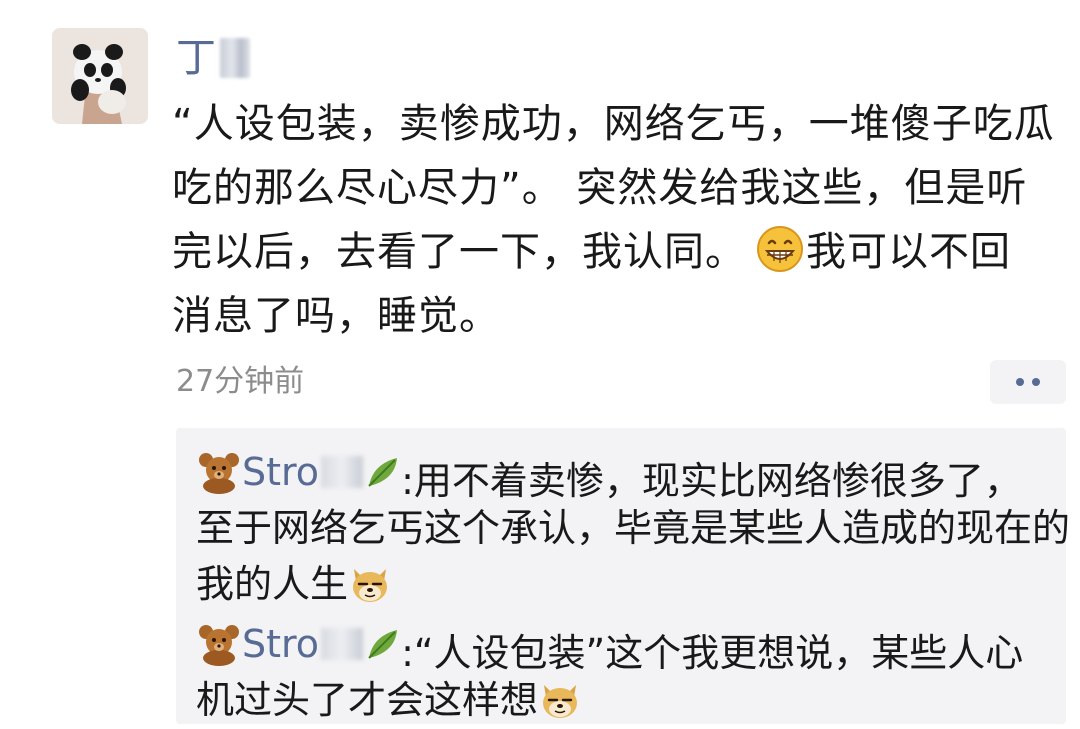 The width and height of the screenshot is (1080, 729). I want to click on panda-avatar-icon, so click(100, 76).